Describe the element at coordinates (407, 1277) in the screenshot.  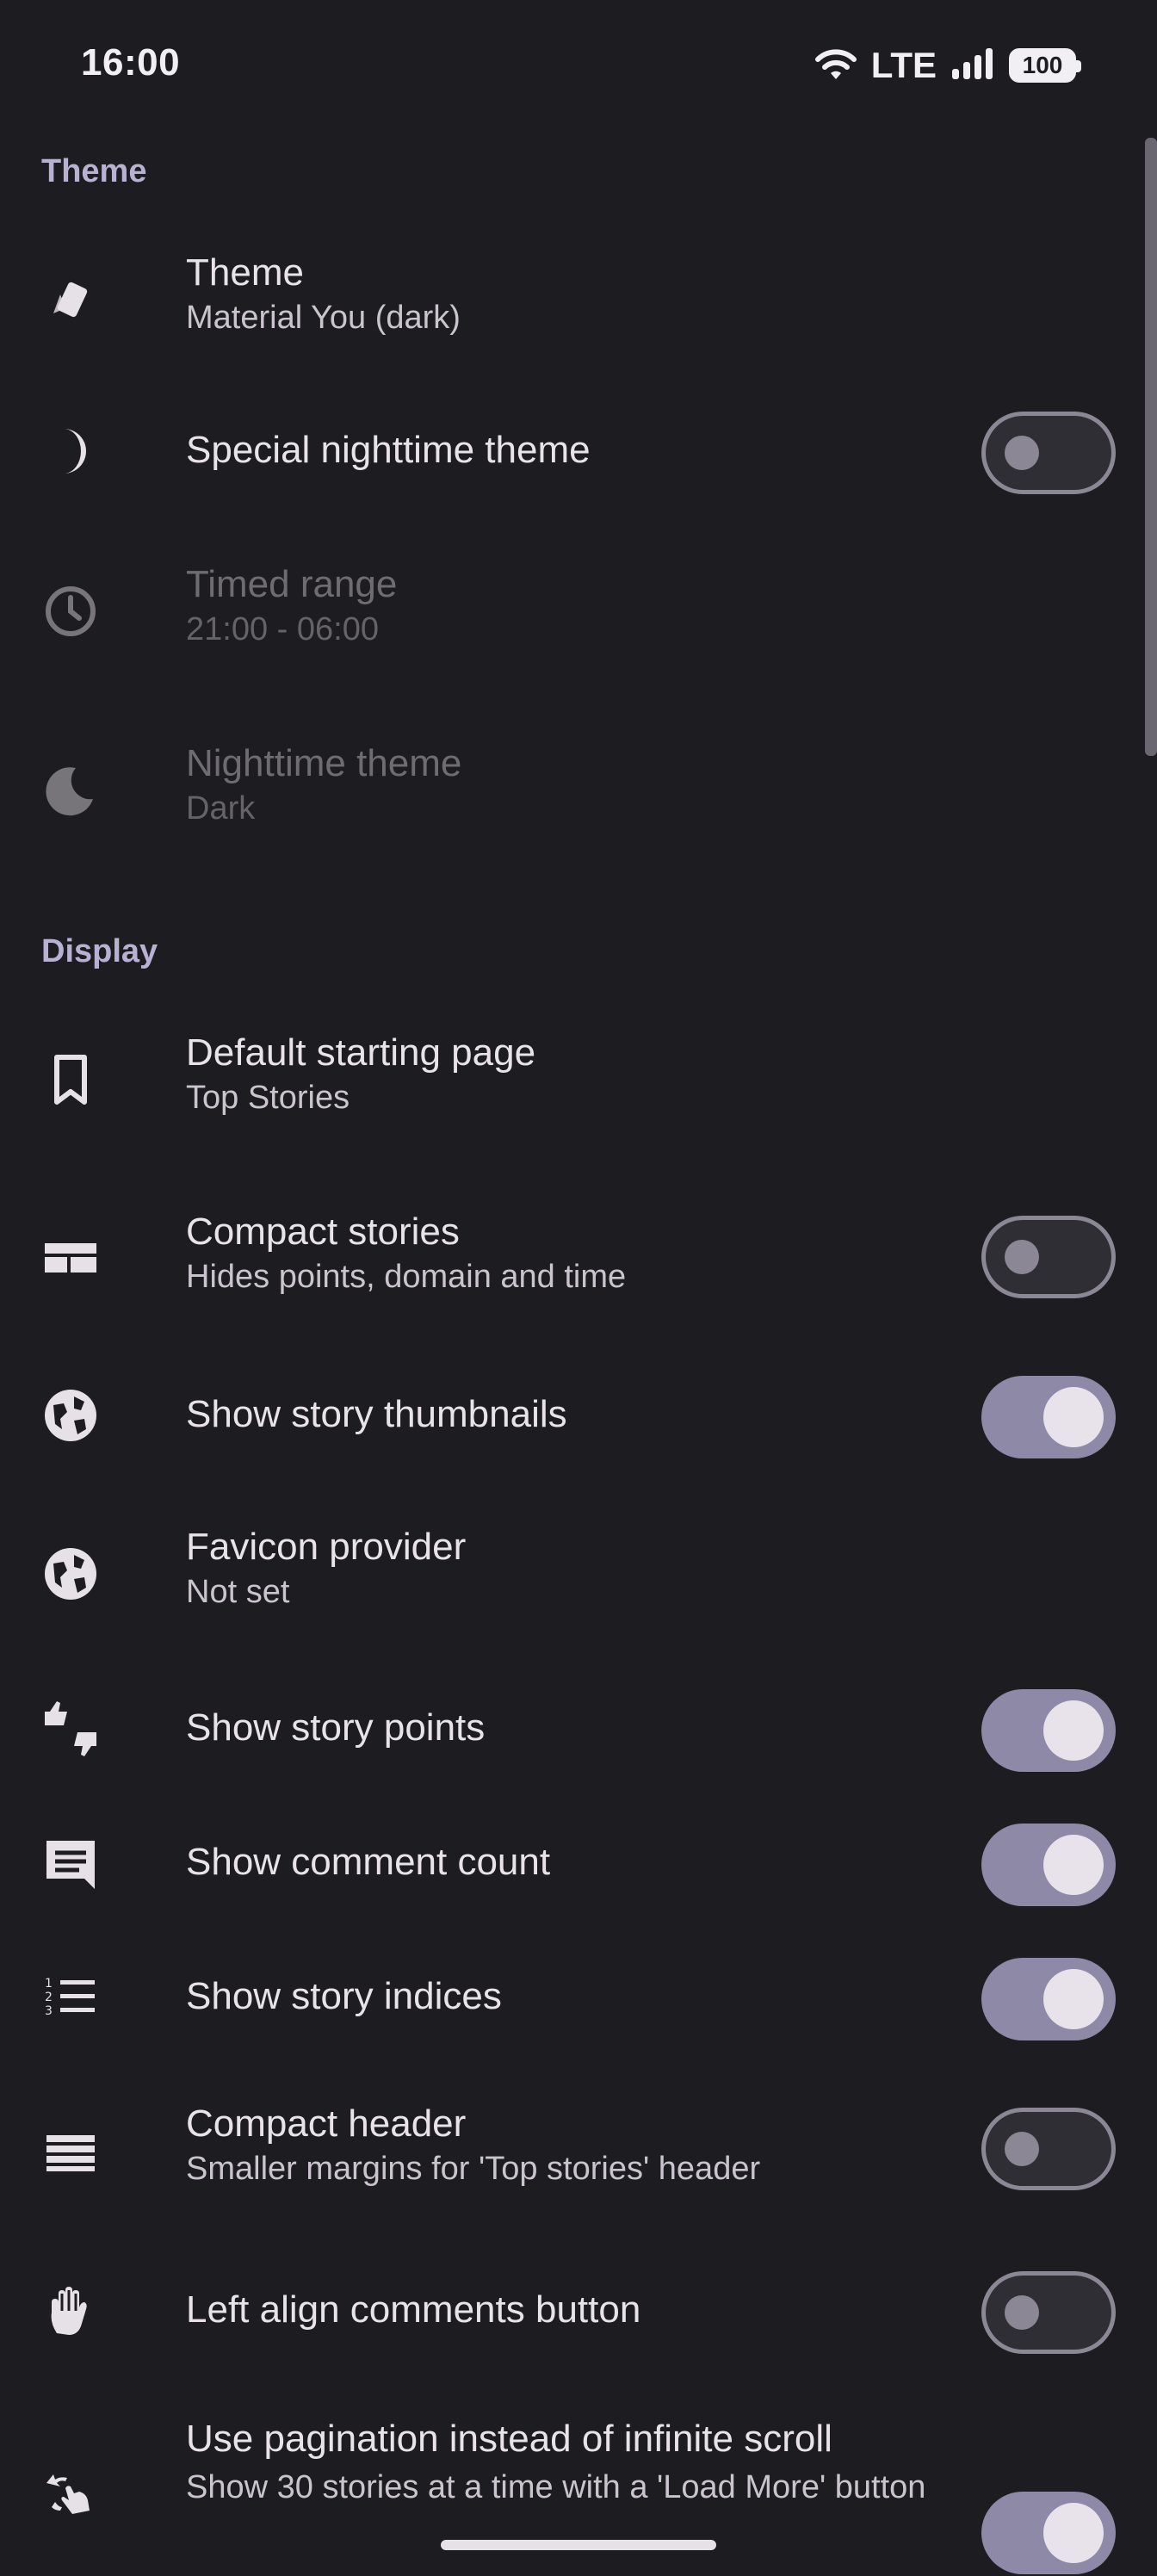
I see `setting-summary: Hides points, domain and time` at that location.